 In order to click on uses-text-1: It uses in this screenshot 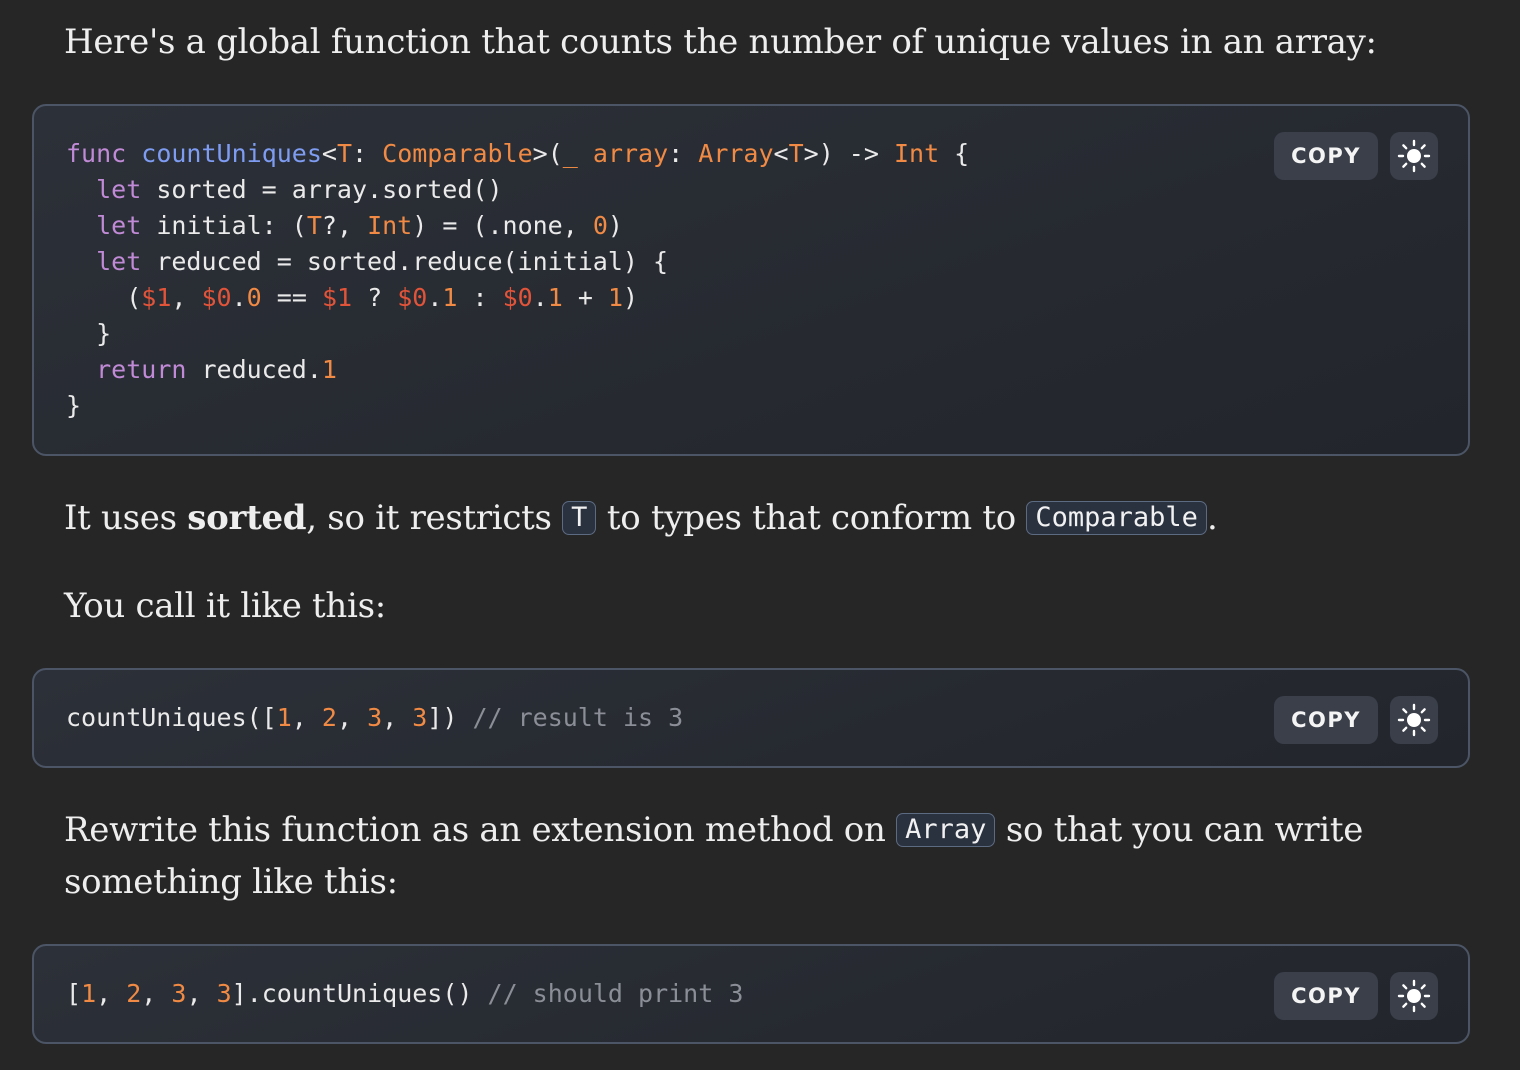, I will do `click(126, 518)`.